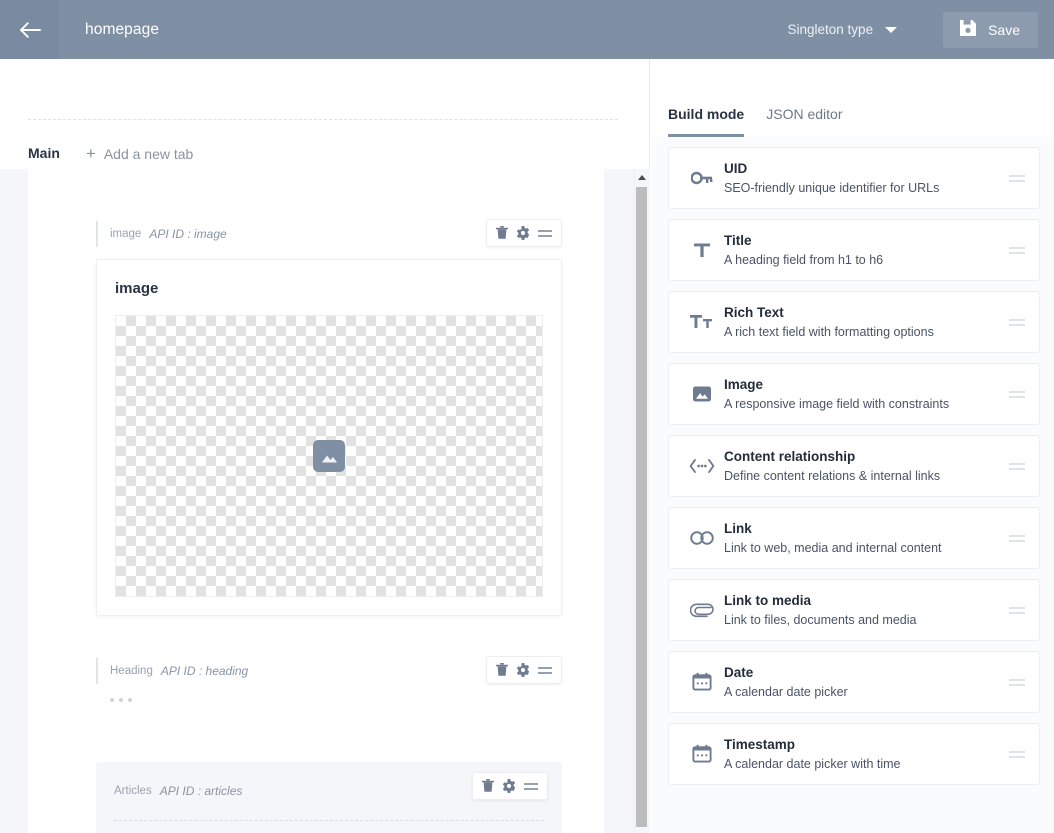 This screenshot has width=1054, height=833. I want to click on field-block-articles-wrap: Articles API ID : articles, so click(316, 767).